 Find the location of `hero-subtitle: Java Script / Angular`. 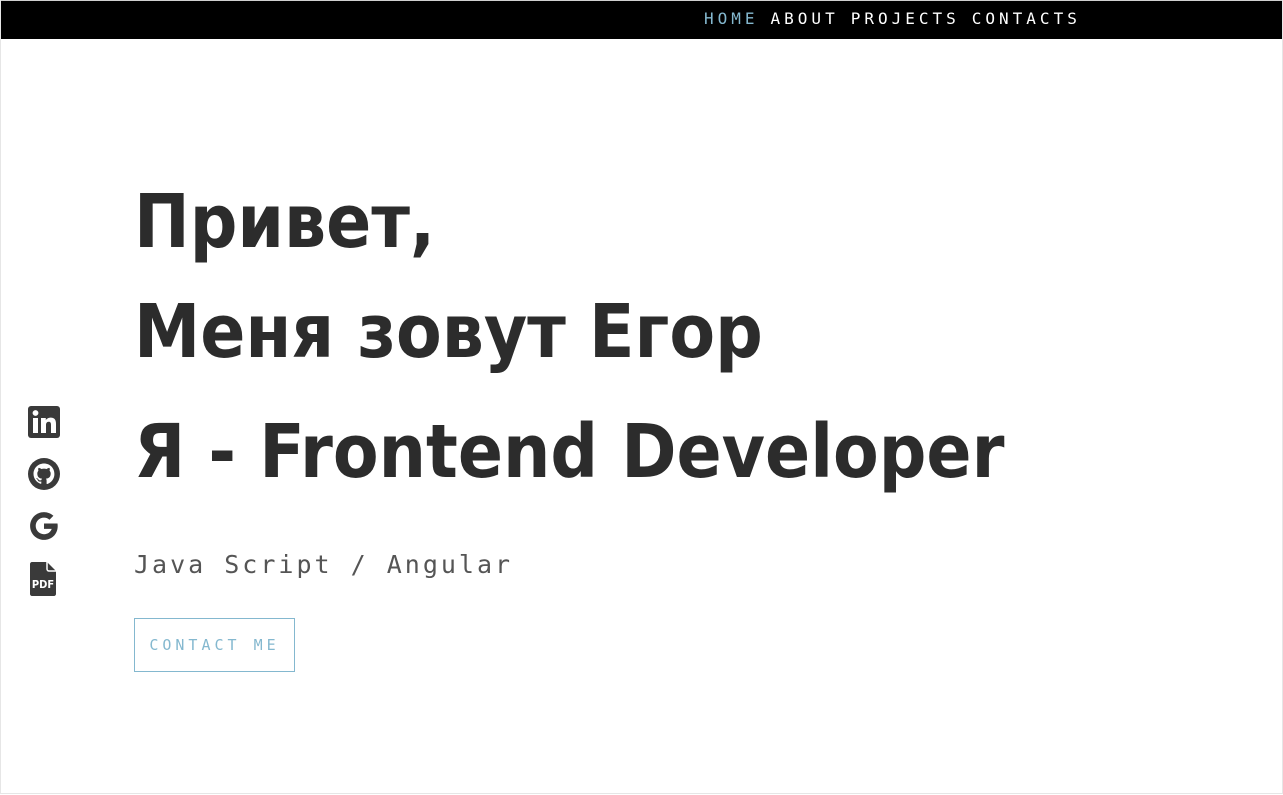

hero-subtitle: Java Script / Angular is located at coordinates (324, 564).